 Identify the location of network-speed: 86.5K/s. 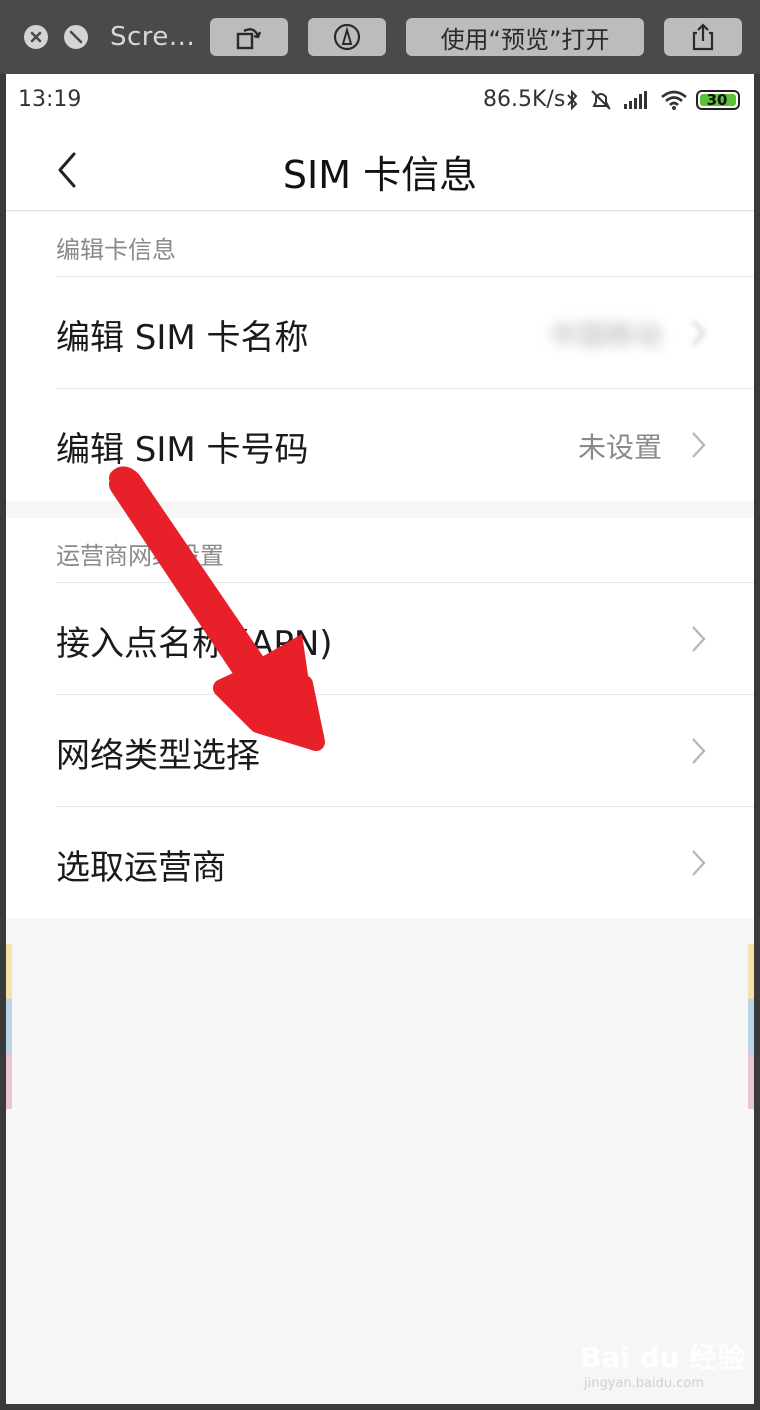
(524, 99).